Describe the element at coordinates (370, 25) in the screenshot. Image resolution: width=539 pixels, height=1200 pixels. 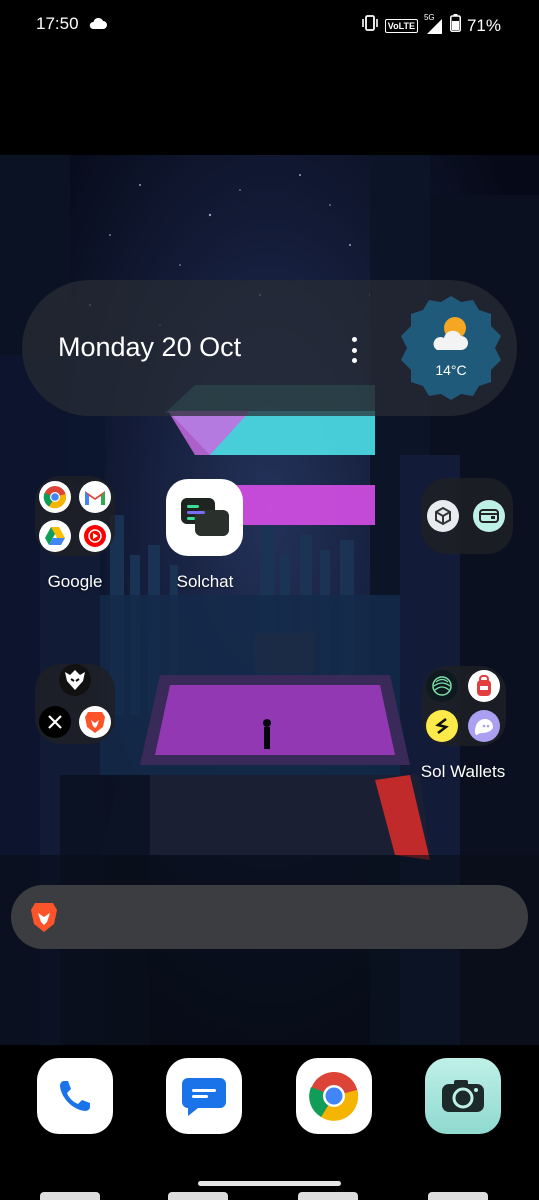
I see `vibrate-icon` at that location.